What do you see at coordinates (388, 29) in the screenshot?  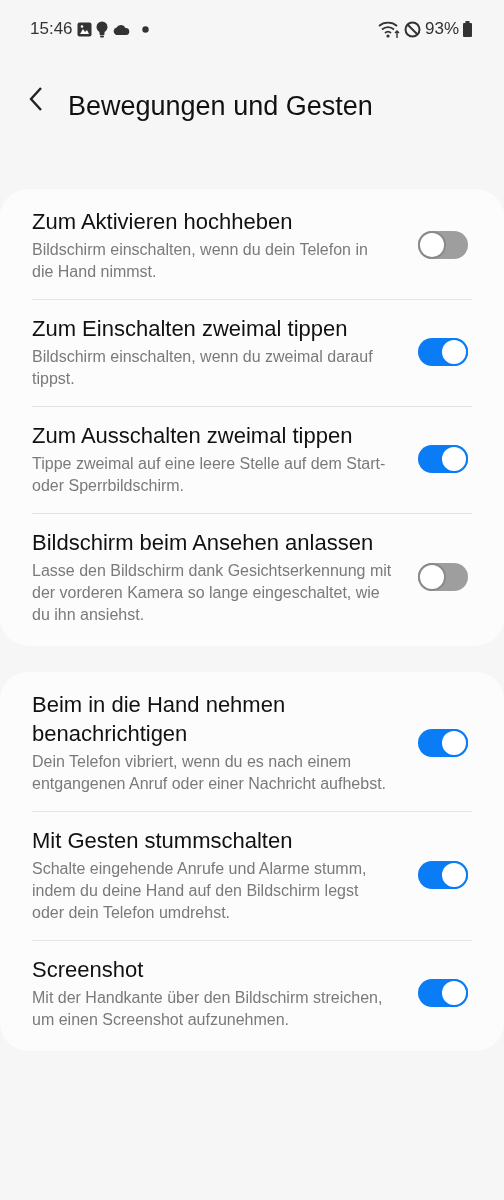 I see `wifi-icon` at bounding box center [388, 29].